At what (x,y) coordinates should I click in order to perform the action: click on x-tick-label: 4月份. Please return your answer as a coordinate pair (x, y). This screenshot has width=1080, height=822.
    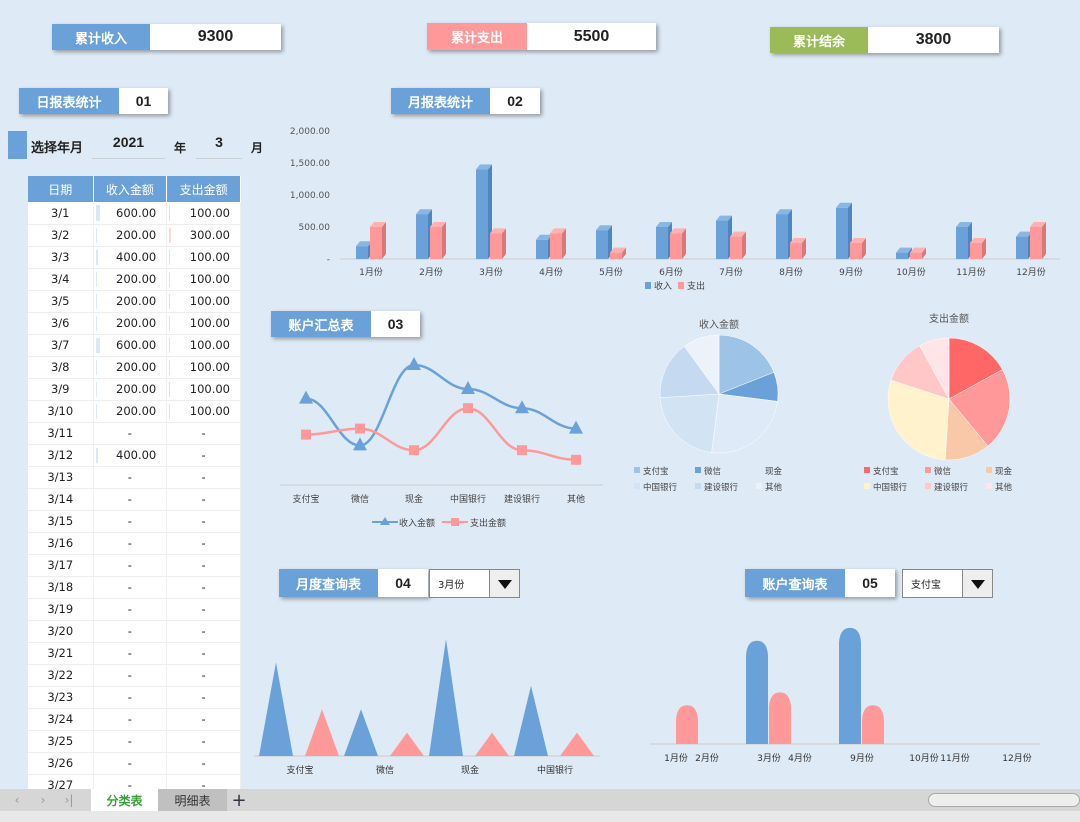
    Looking at the image, I should click on (800, 758).